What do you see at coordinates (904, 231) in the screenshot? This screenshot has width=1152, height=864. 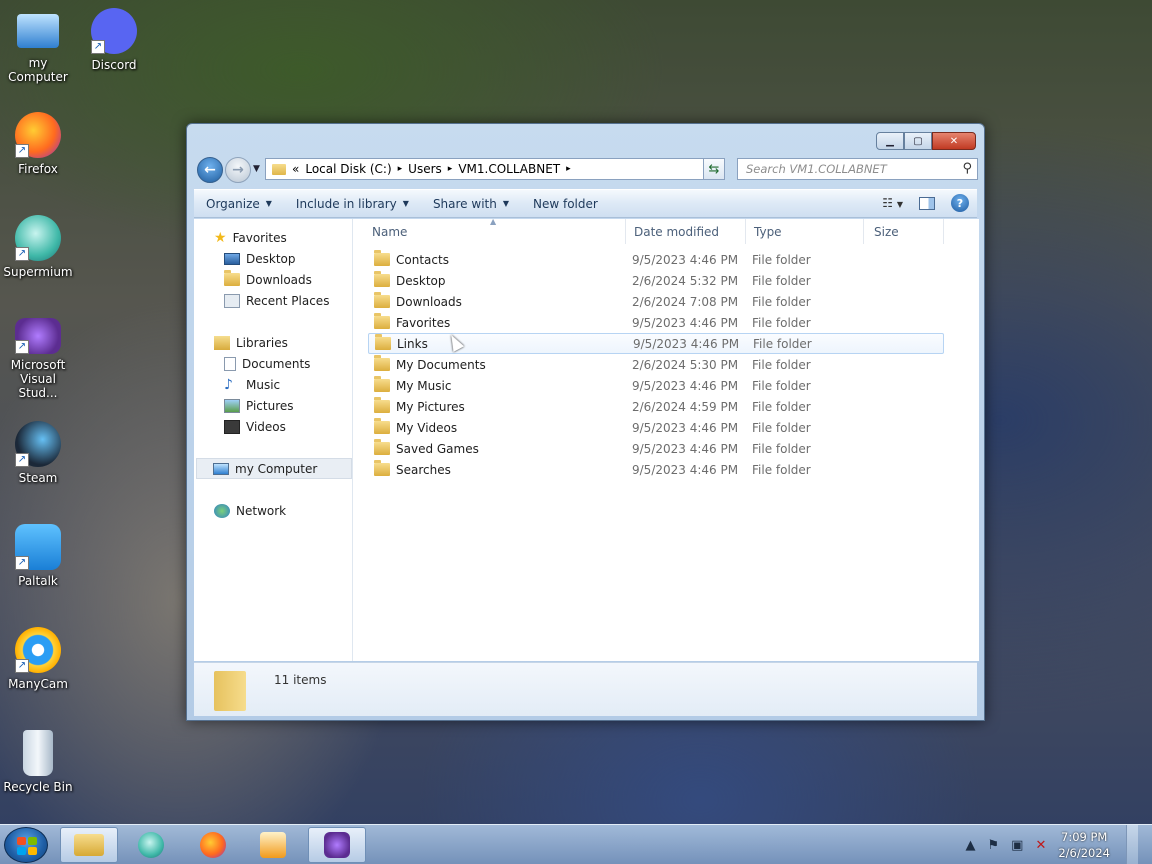 I see `column-header-size: Size` at bounding box center [904, 231].